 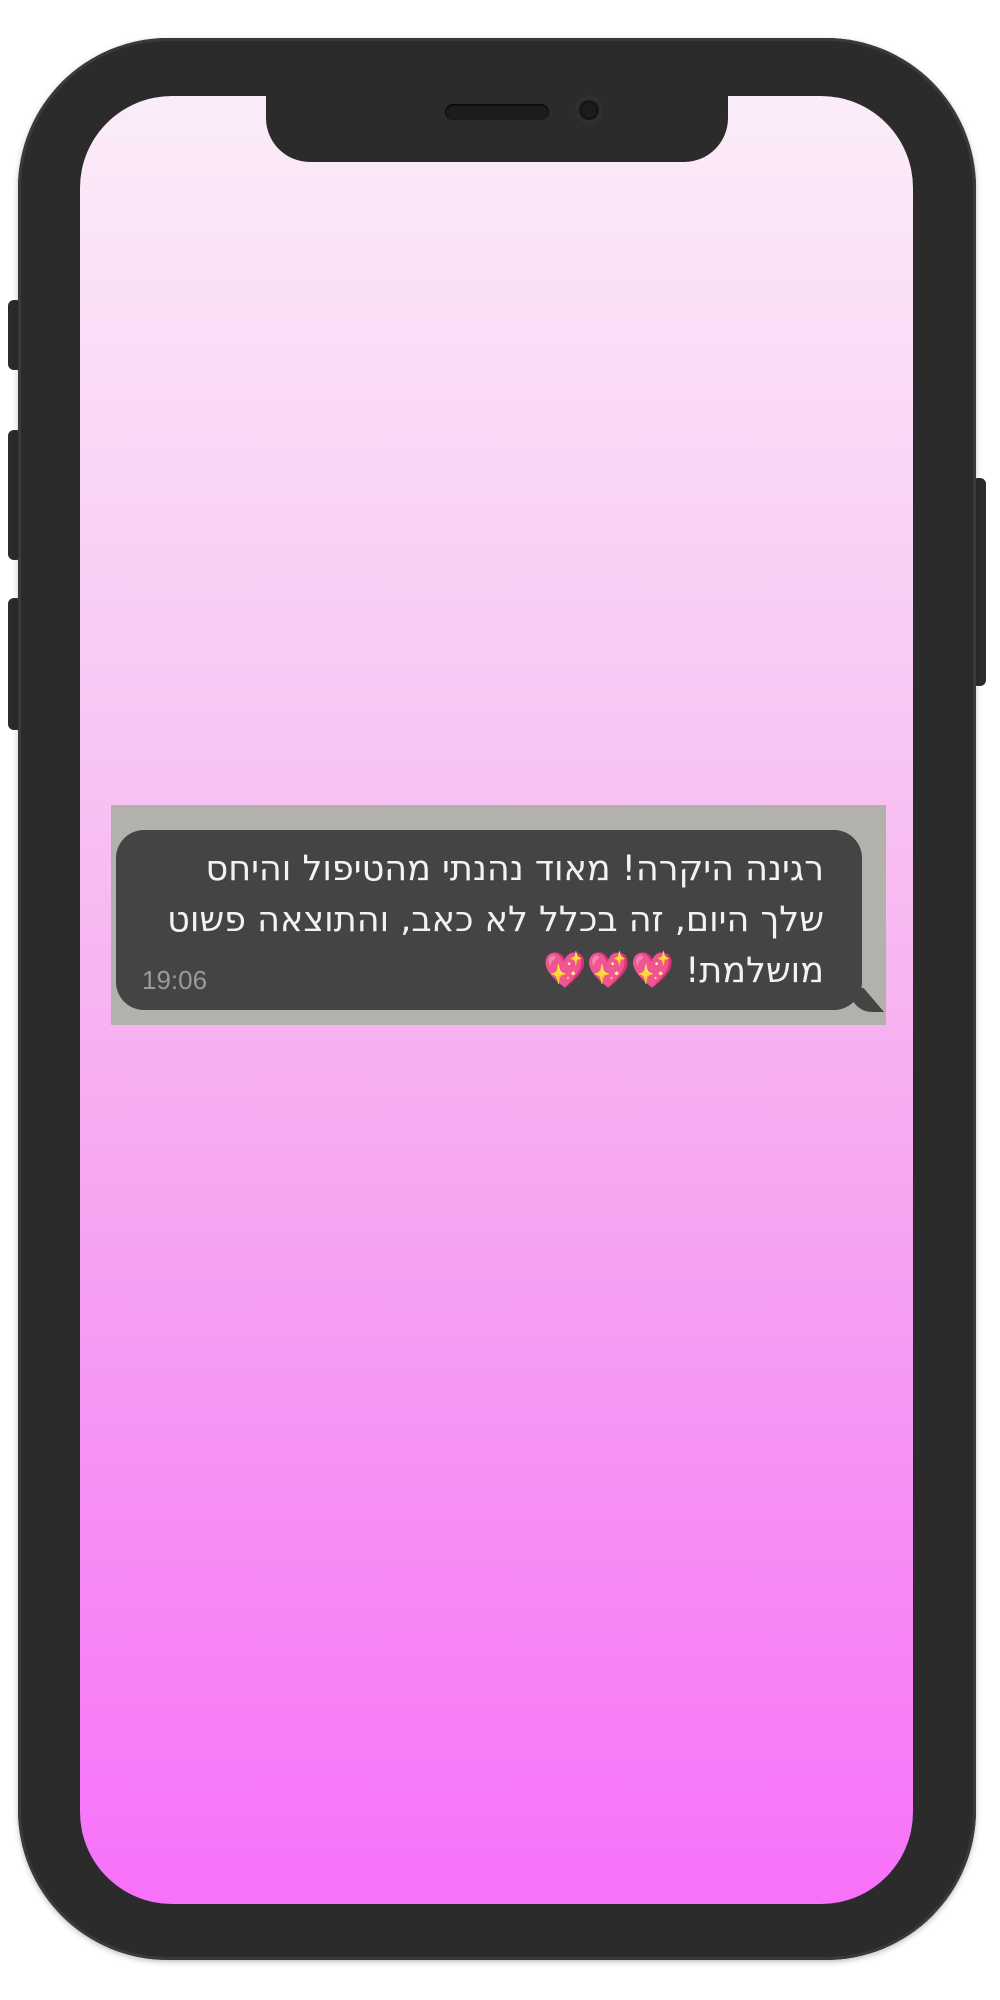 What do you see at coordinates (175, 980) in the screenshot?
I see `message-timestamp: 19:06` at bounding box center [175, 980].